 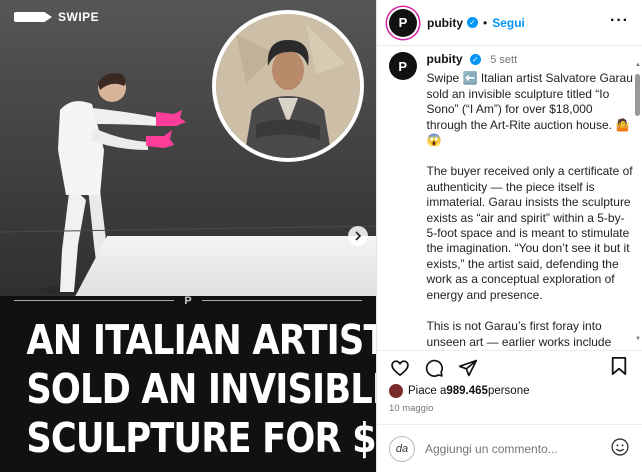 I want to click on post-header: P pubity ✓ • Segui ···, so click(x=509, y=23).